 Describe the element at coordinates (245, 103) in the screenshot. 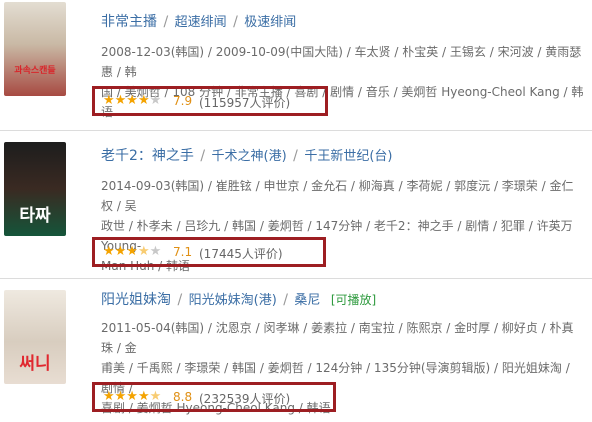

I see `rating-count: (115957人评价)` at that location.